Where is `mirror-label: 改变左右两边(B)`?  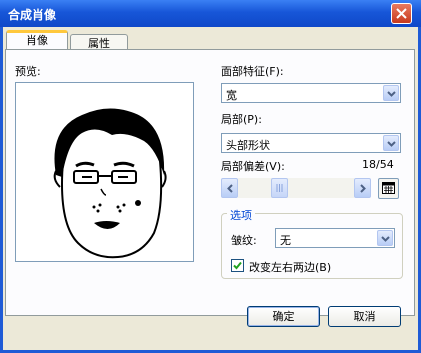 mirror-label: 改变左右两边(B) is located at coordinates (290, 267).